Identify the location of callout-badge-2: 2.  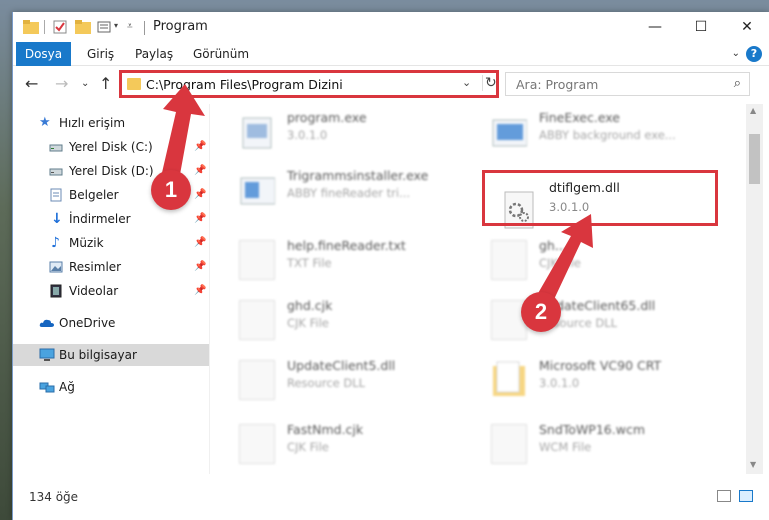
(541, 312).